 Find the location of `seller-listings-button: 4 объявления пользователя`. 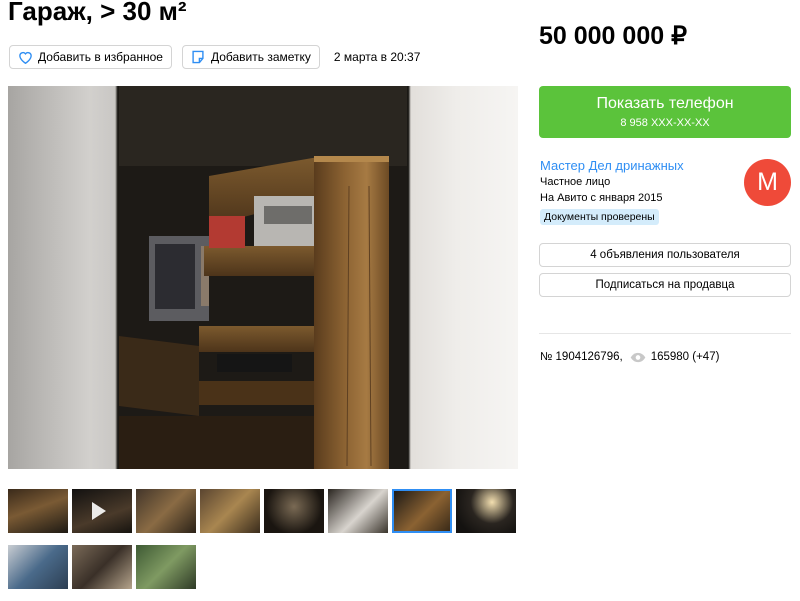

seller-listings-button: 4 объявления пользователя is located at coordinates (665, 255).